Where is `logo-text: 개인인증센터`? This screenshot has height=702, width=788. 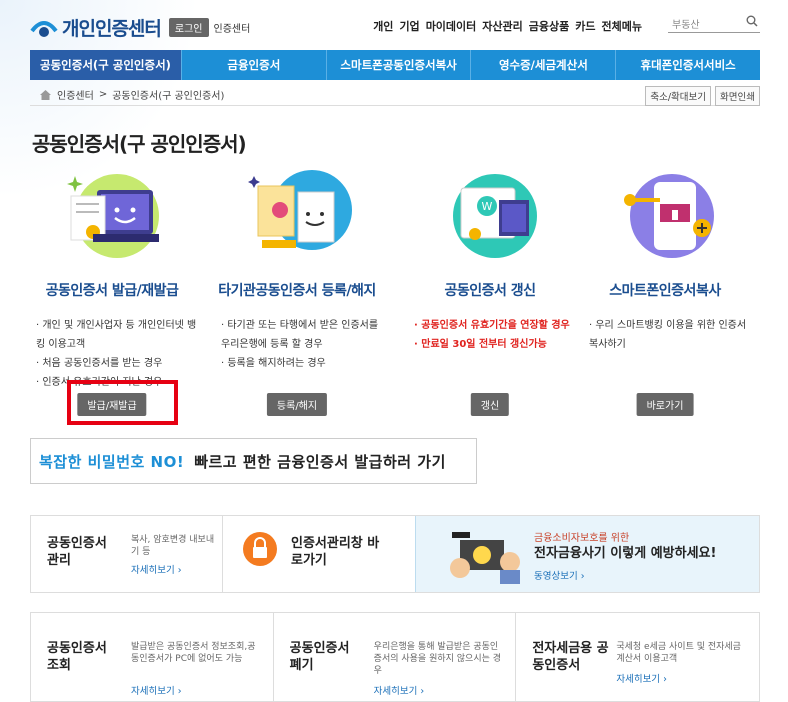 logo-text: 개인인증센터 is located at coordinates (112, 29).